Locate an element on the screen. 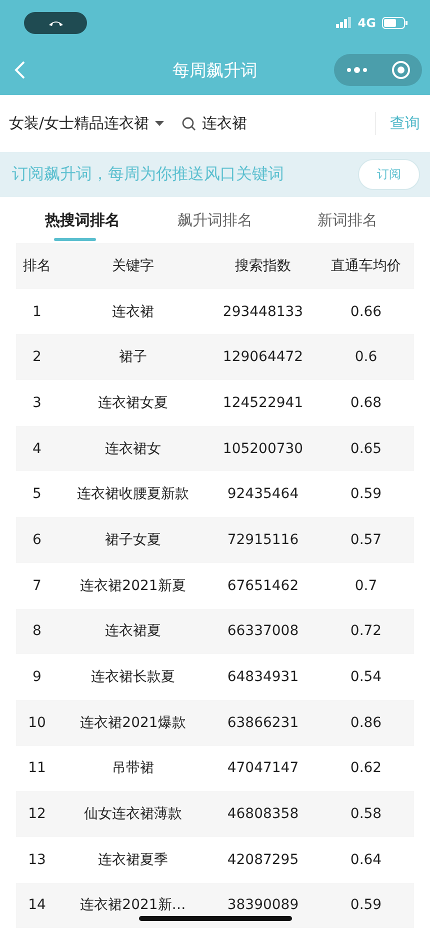 The height and width of the screenshot is (931, 430). table-cell-text: 连衣裙夏 is located at coordinates (133, 631).